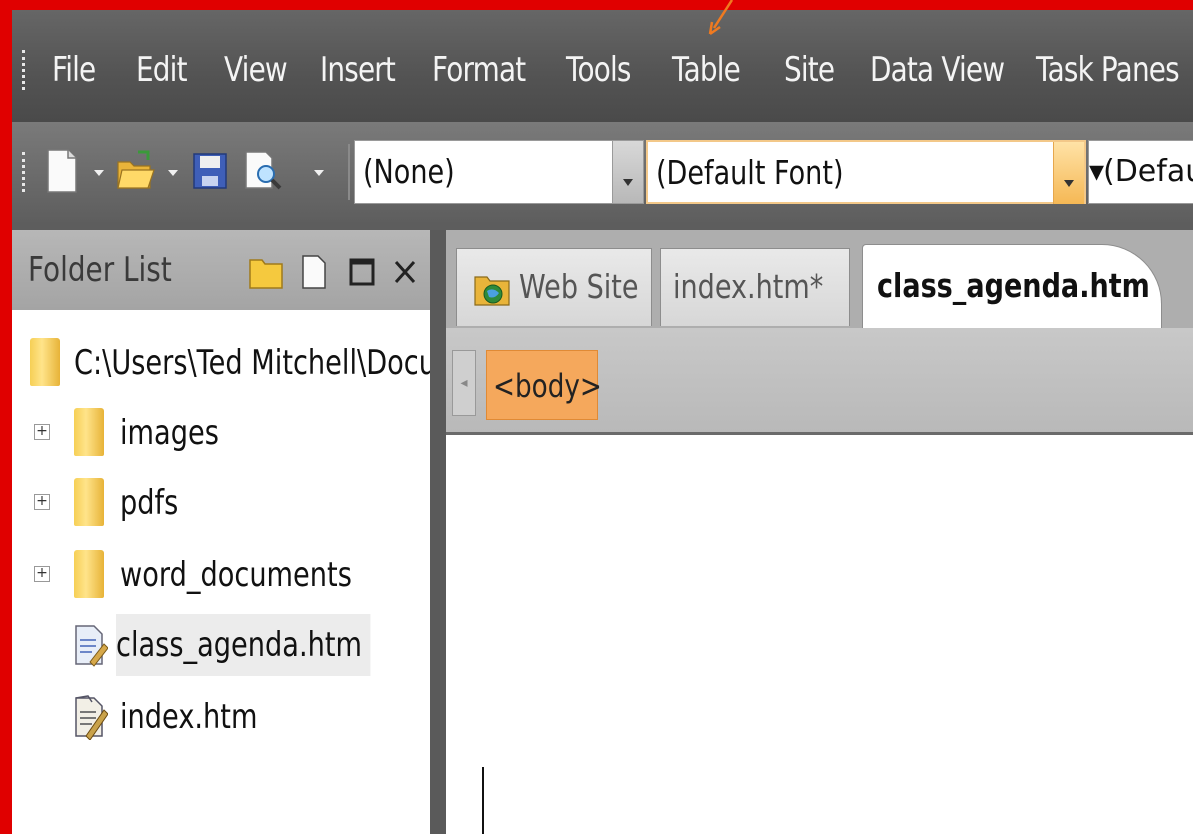 The width and height of the screenshot is (1193, 834). What do you see at coordinates (189, 717) in the screenshot?
I see `tree-item-label: index.htm` at bounding box center [189, 717].